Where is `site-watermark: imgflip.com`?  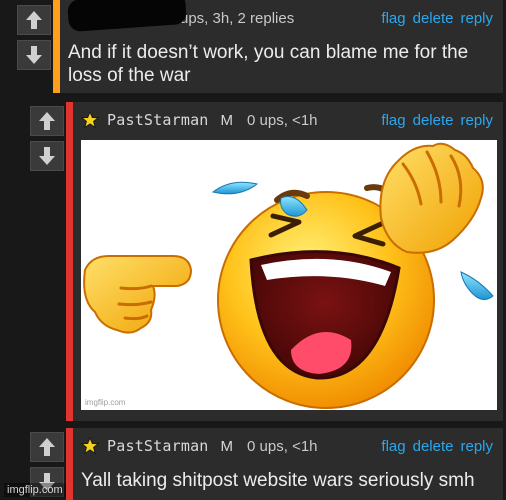 site-watermark: imgflip.com is located at coordinates (35, 490).